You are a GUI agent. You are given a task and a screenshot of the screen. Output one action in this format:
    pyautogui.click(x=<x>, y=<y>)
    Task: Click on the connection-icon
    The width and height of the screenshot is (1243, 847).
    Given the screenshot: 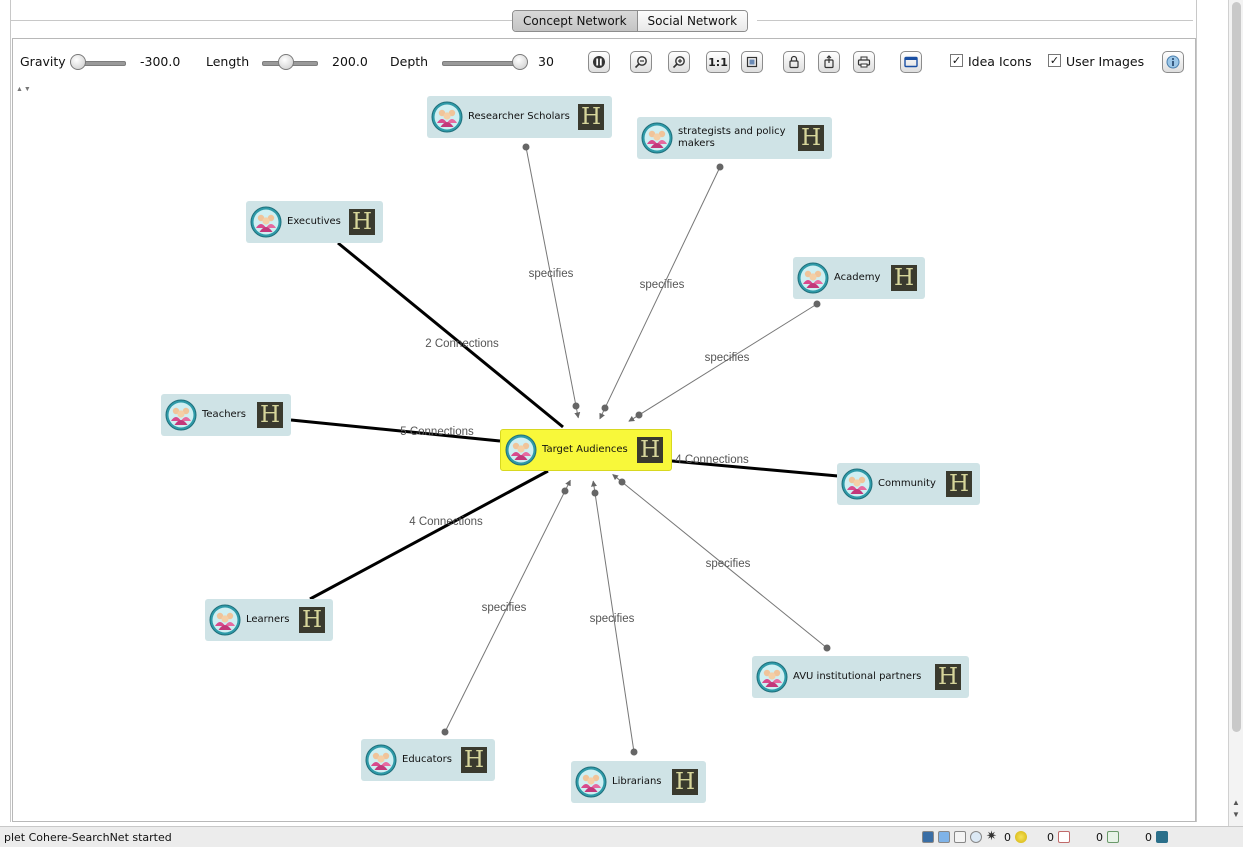 What is the action you would take?
    pyautogui.click(x=1162, y=837)
    